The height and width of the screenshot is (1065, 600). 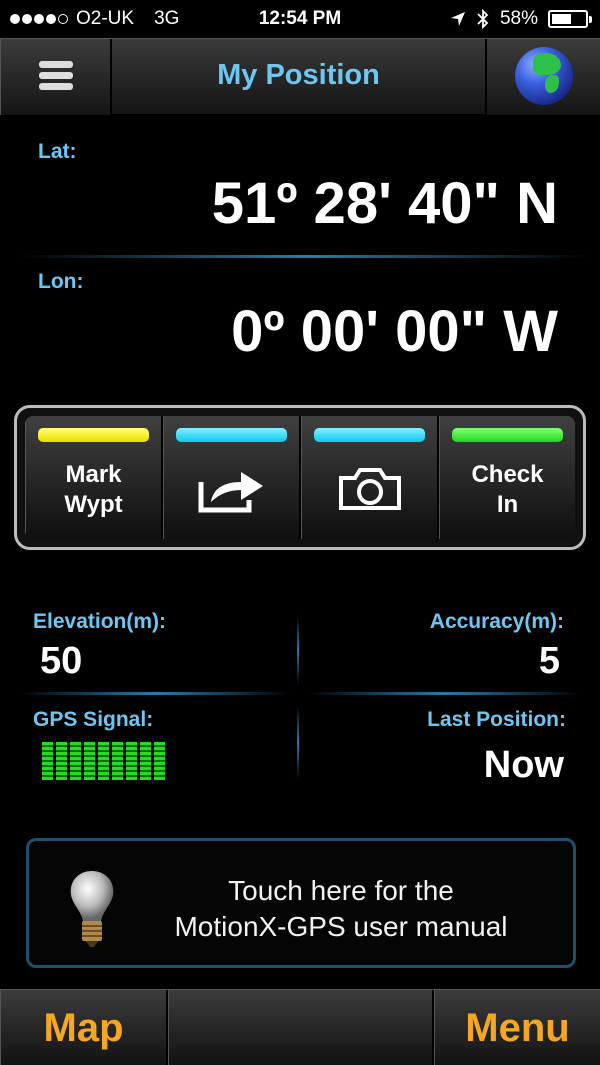 I want to click on camera-icon, so click(x=369, y=489).